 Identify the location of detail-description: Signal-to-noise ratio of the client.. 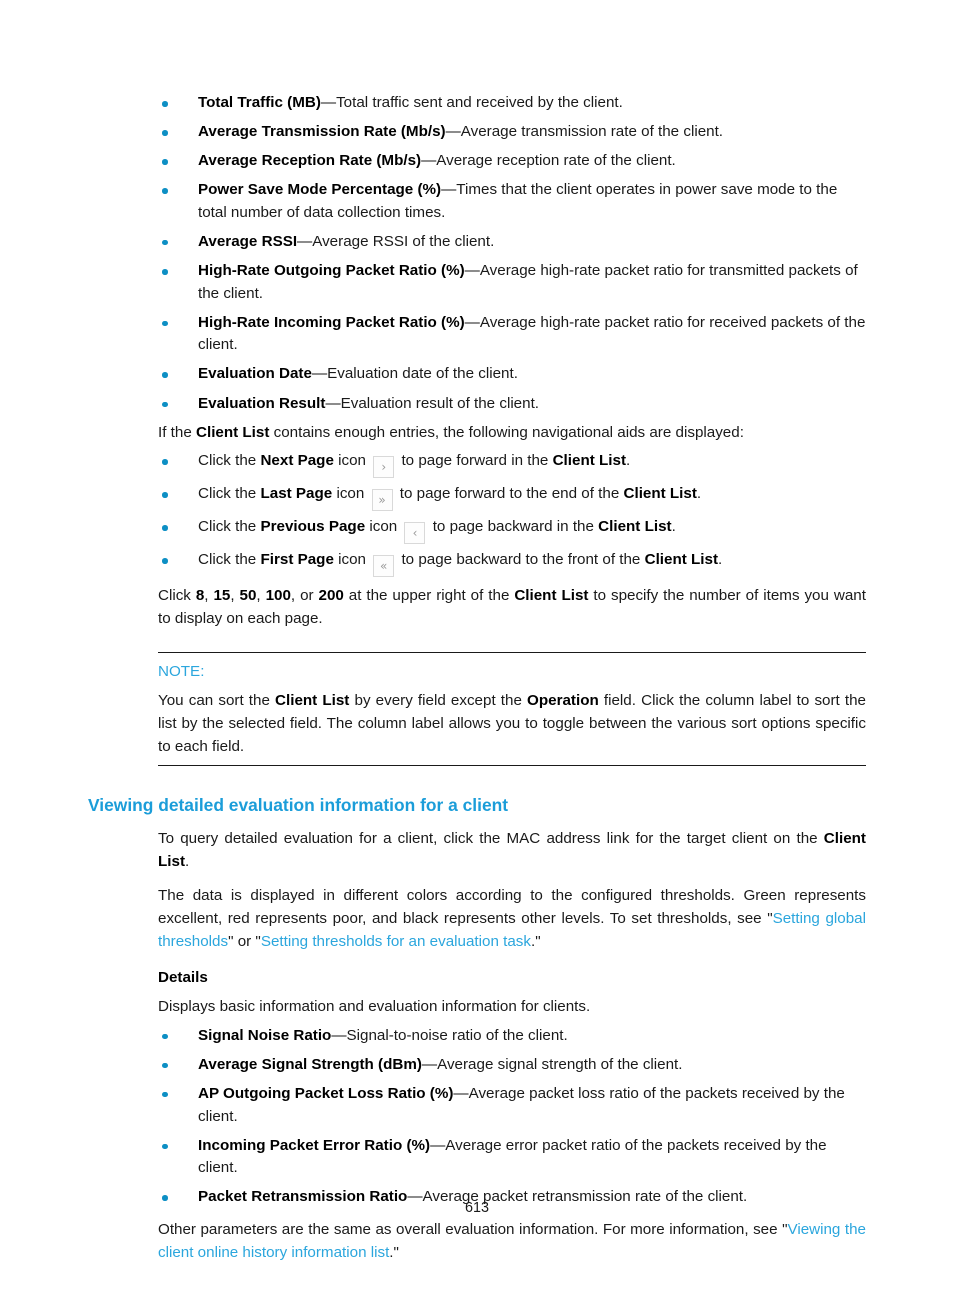
(457, 1035).